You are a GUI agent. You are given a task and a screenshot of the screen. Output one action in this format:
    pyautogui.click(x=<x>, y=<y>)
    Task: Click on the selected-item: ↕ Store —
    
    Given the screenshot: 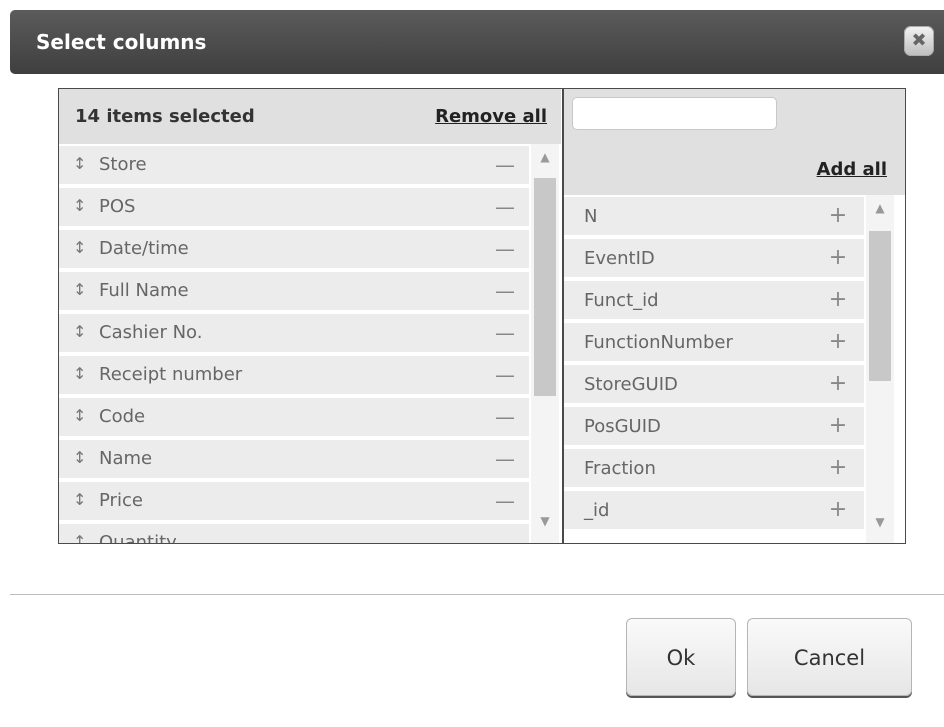 What is the action you would take?
    pyautogui.click(x=294, y=164)
    